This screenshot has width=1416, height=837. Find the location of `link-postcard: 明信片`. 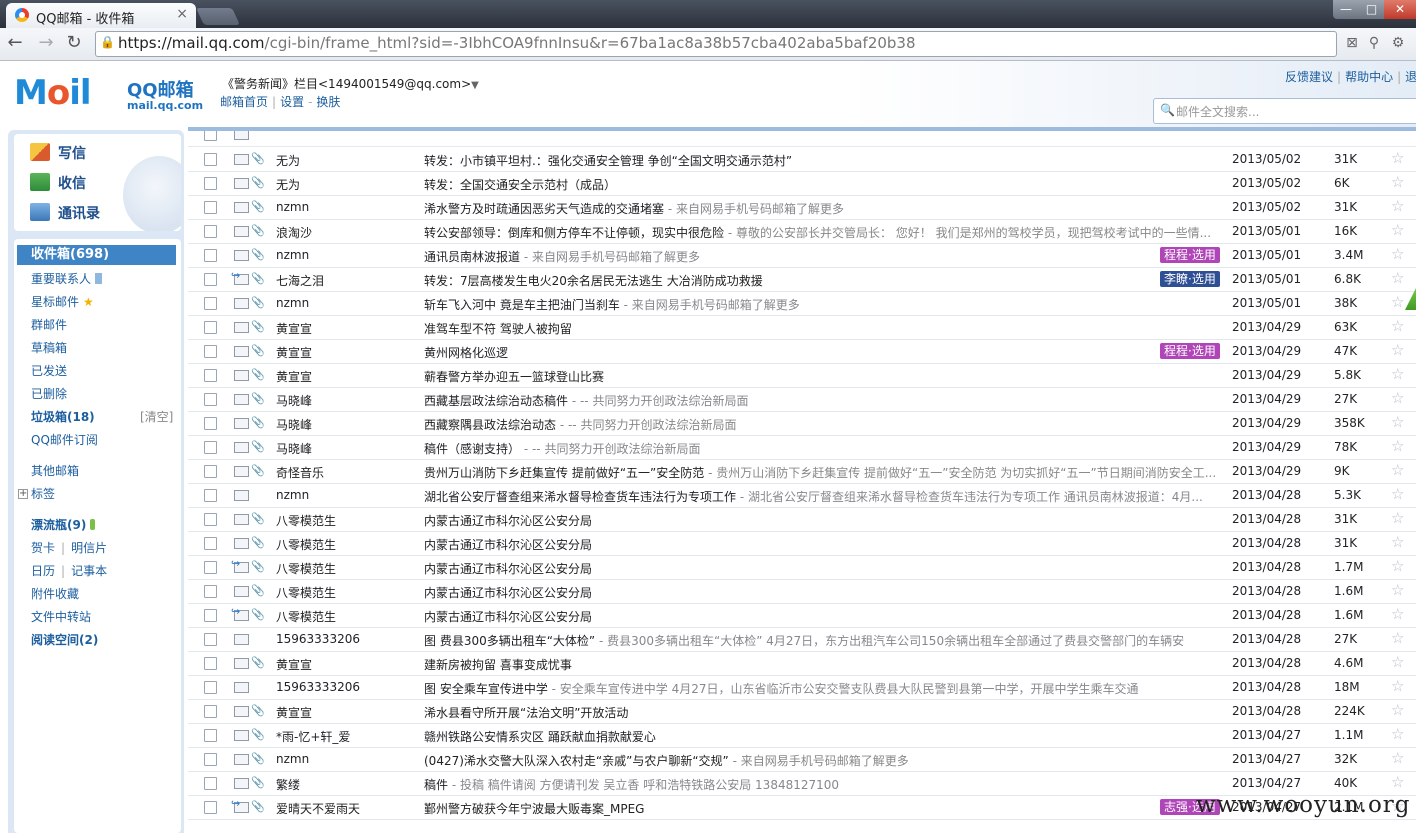

link-postcard: 明信片 is located at coordinates (89, 548).